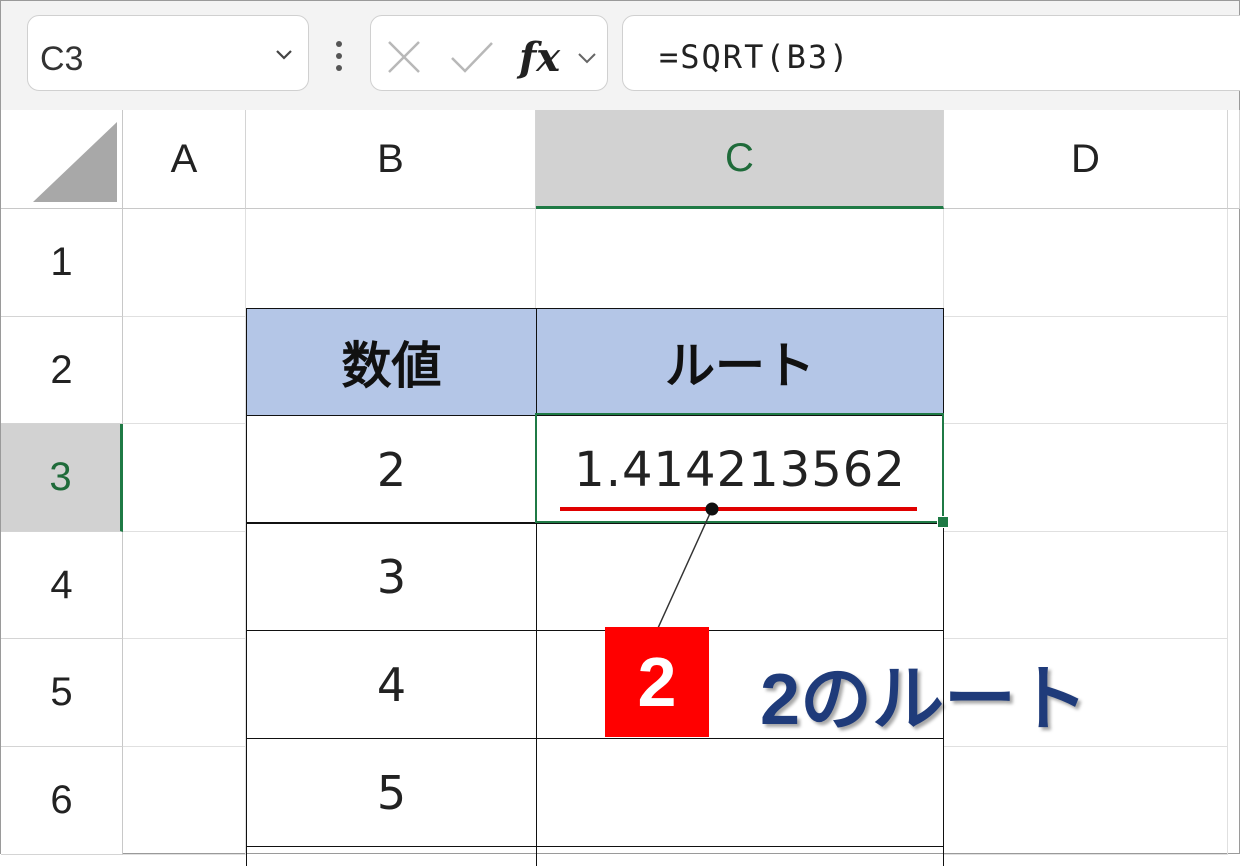 The height and width of the screenshot is (866, 1240). Describe the element at coordinates (924, 700) in the screenshot. I see `callout-label: 2のルート` at that location.